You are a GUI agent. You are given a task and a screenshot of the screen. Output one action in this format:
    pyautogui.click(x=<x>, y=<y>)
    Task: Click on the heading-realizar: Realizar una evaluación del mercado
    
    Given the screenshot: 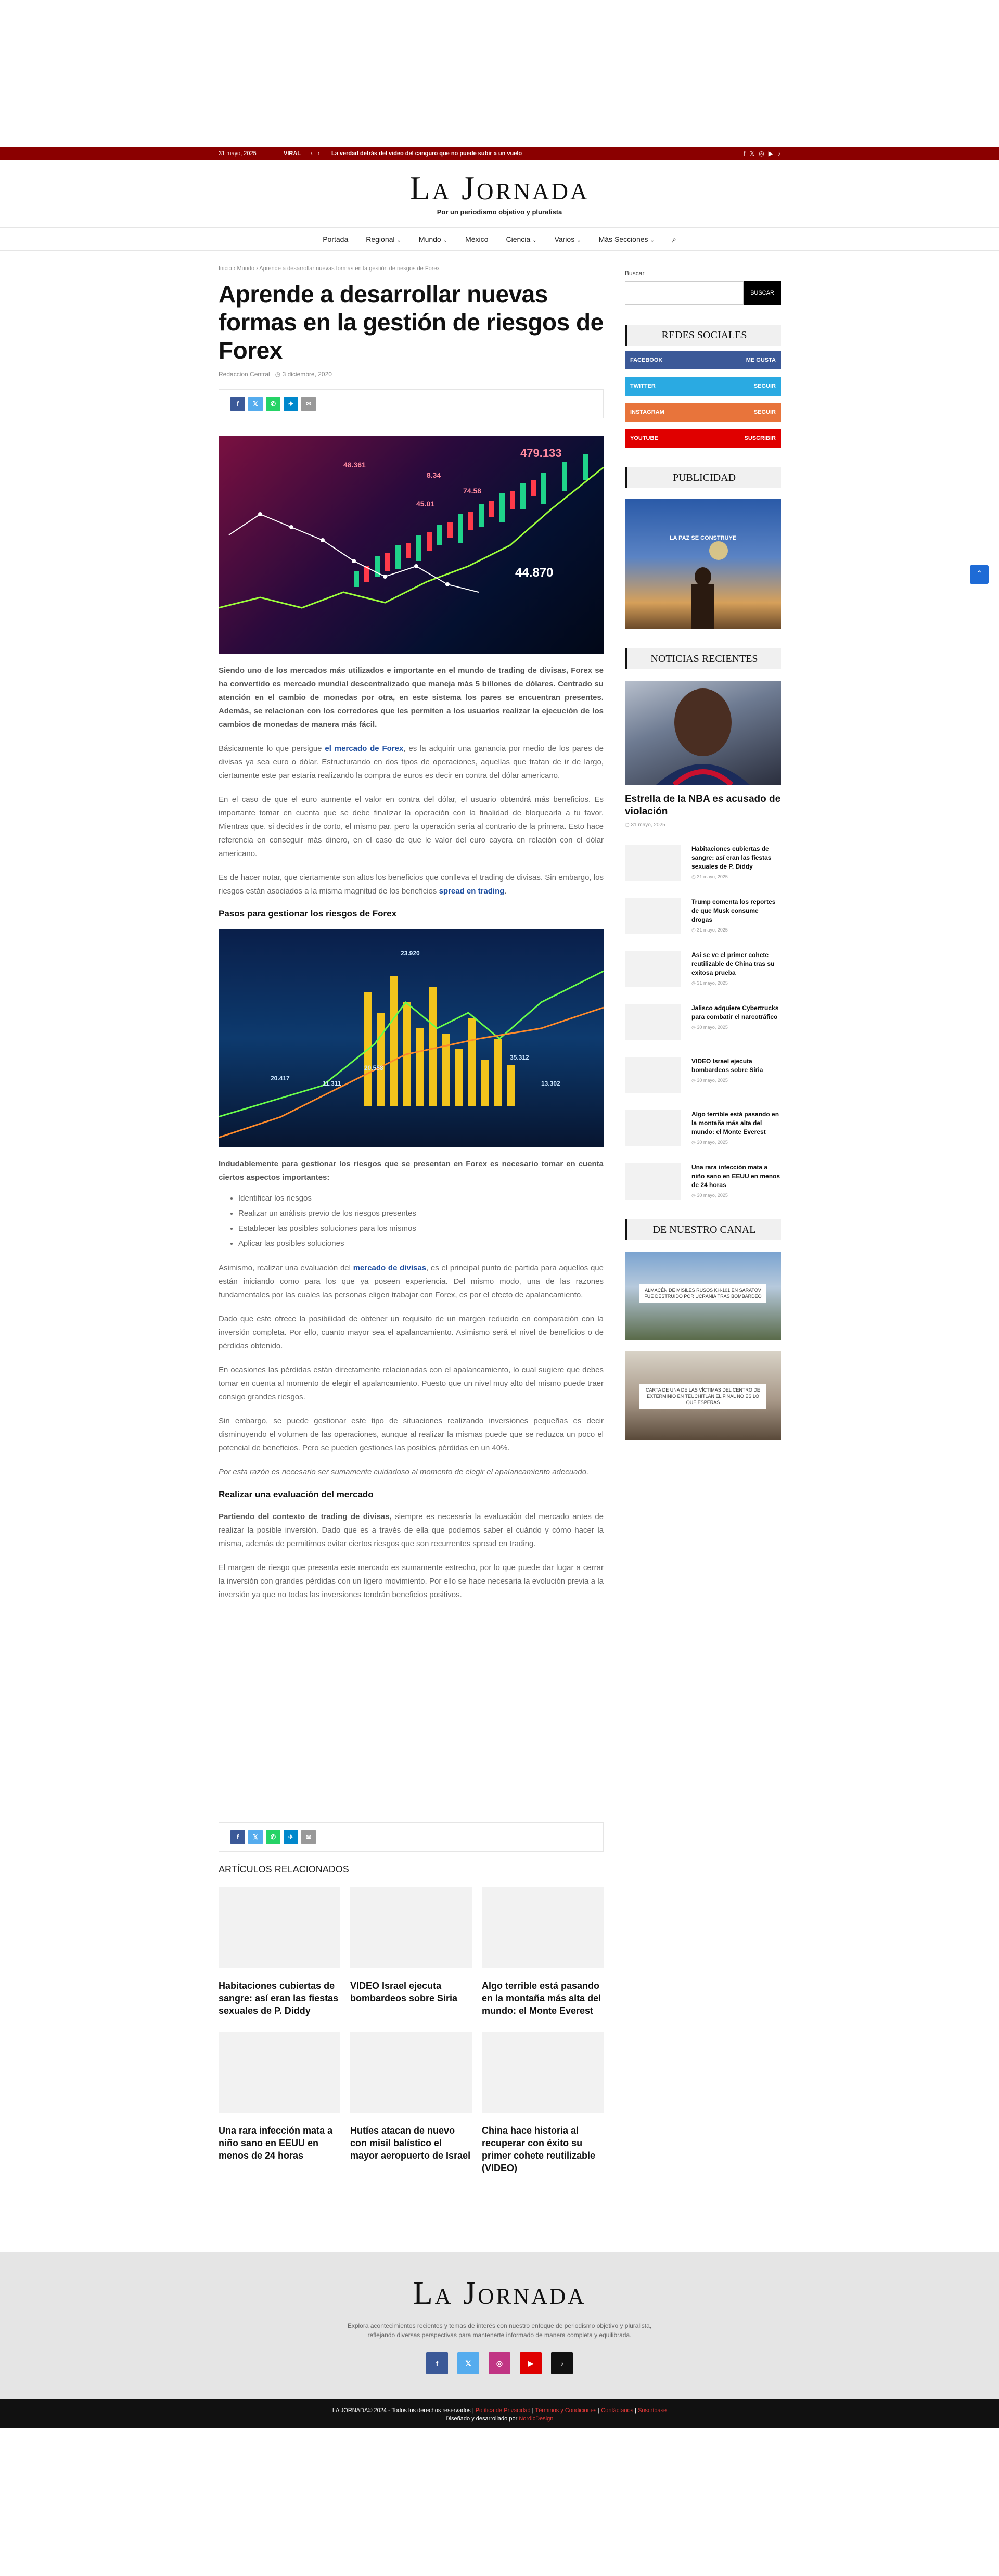 What is the action you would take?
    pyautogui.click(x=296, y=1494)
    